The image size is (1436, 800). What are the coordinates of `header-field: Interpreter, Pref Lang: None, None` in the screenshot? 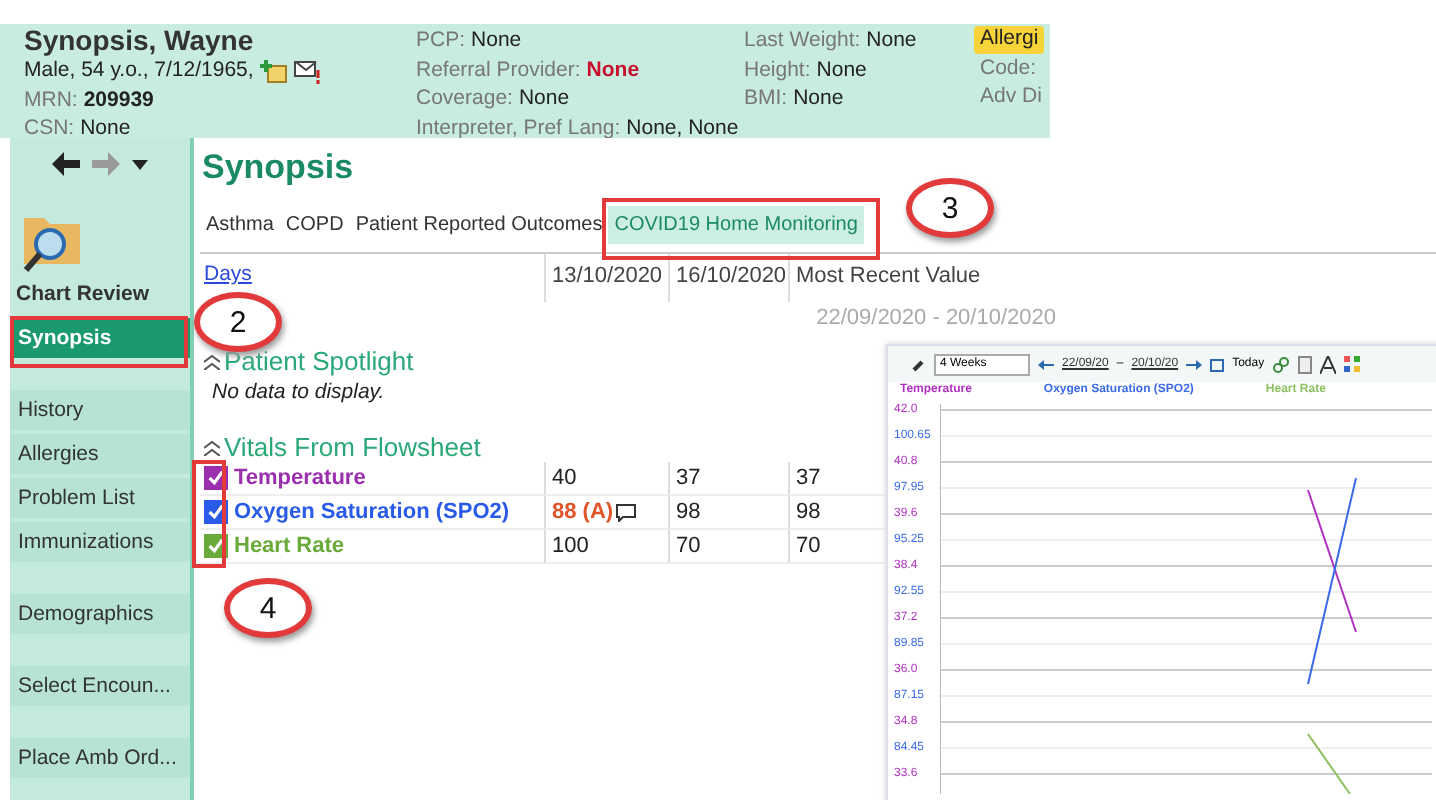 It's located at (580, 128).